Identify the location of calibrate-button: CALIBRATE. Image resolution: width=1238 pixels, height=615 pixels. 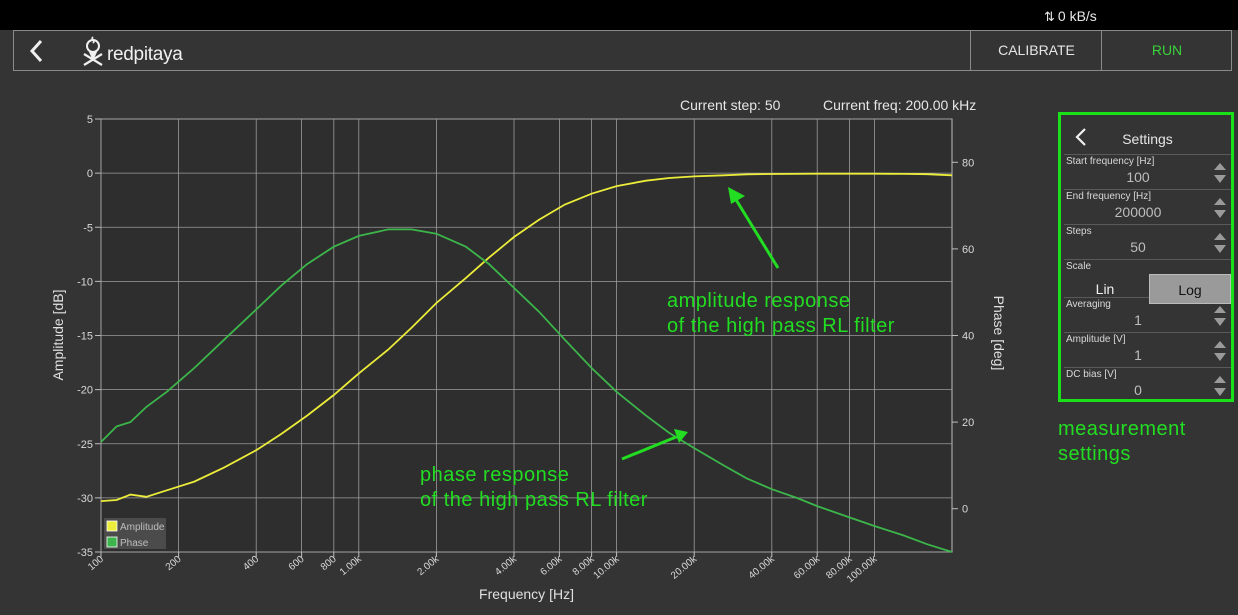
(1036, 50).